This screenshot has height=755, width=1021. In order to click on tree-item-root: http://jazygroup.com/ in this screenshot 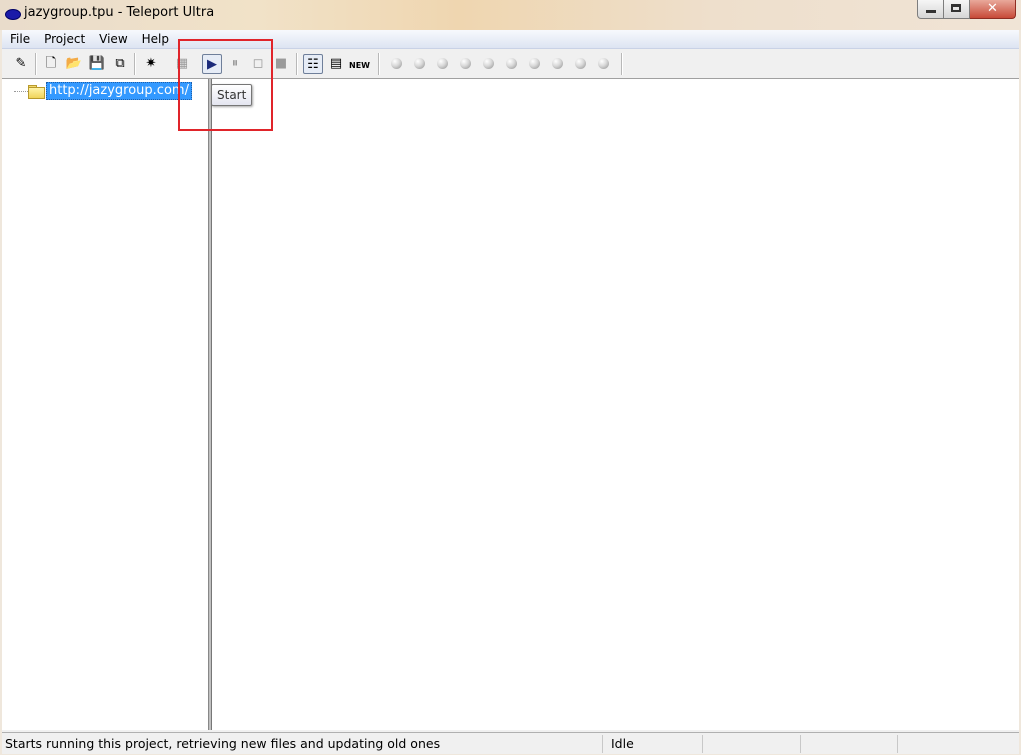, I will do `click(119, 91)`.